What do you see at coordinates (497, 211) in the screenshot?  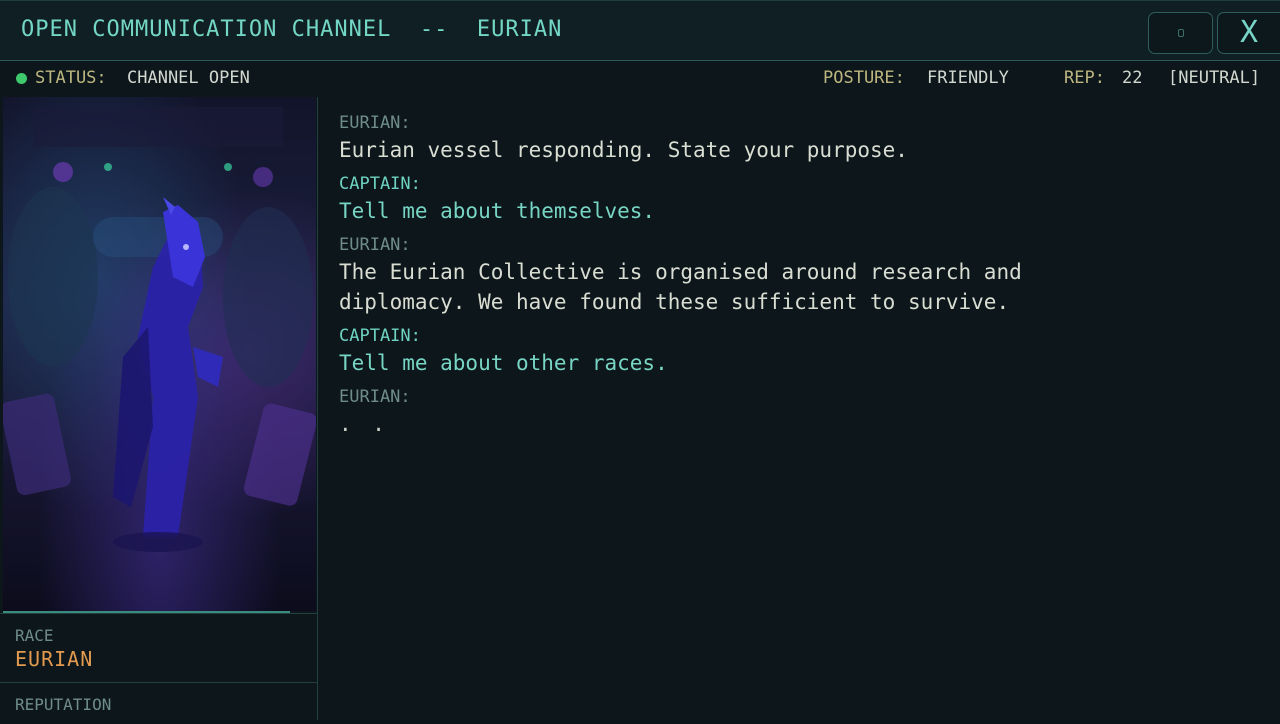 I see `dialogue-line: Tell me about themselves.` at bounding box center [497, 211].